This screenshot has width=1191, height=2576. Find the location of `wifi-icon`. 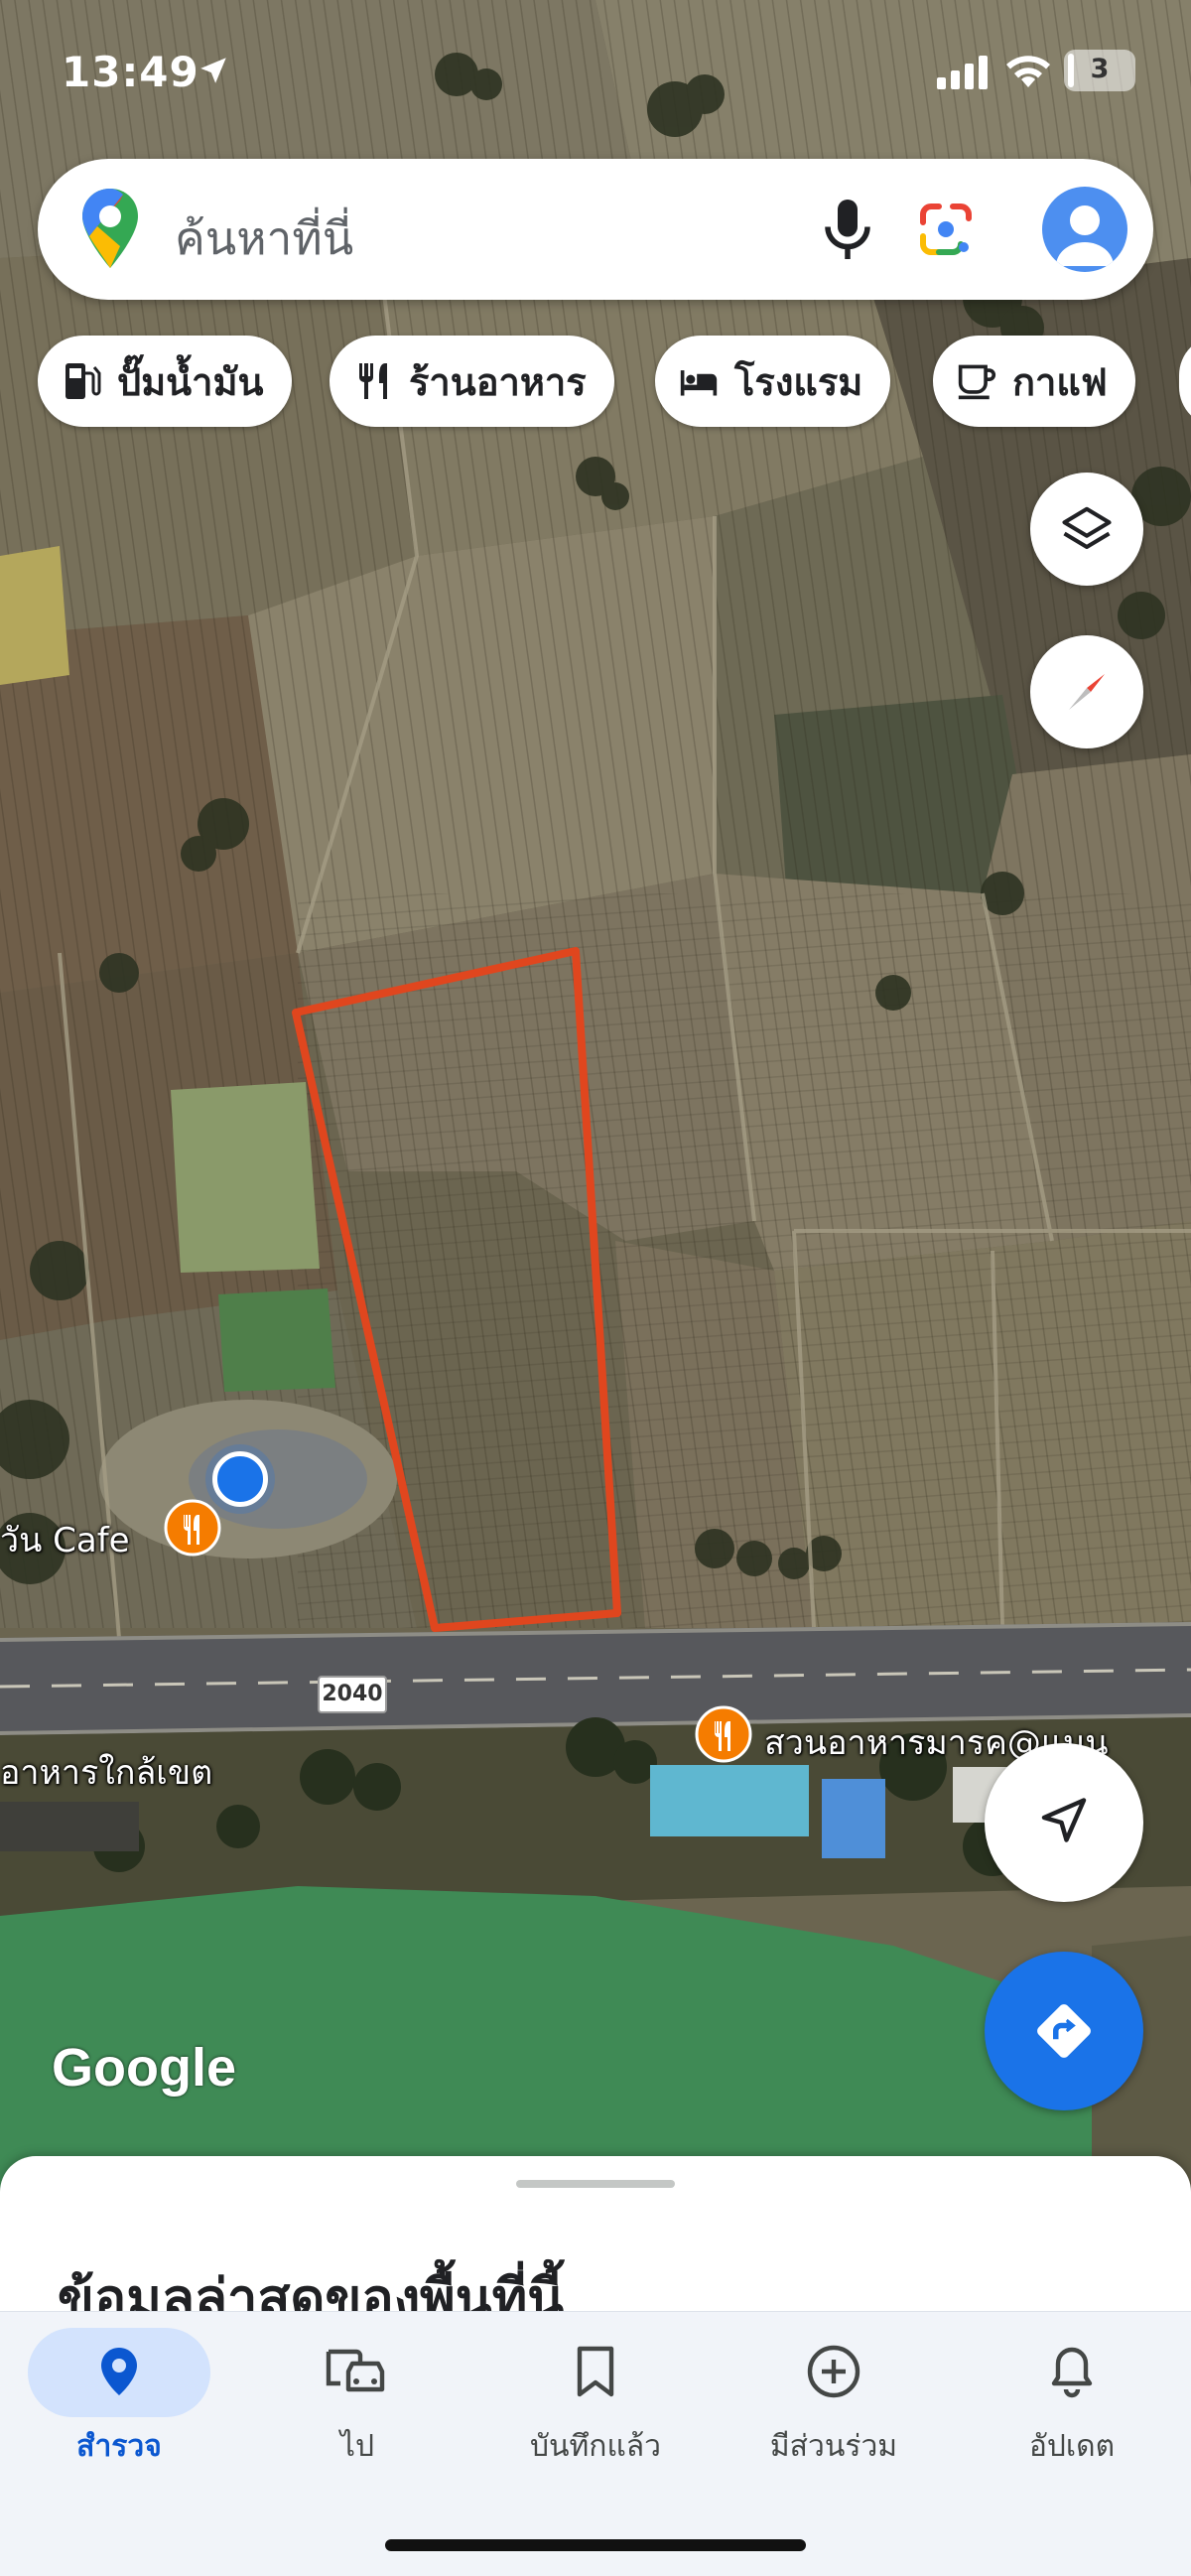

wifi-icon is located at coordinates (1028, 71).